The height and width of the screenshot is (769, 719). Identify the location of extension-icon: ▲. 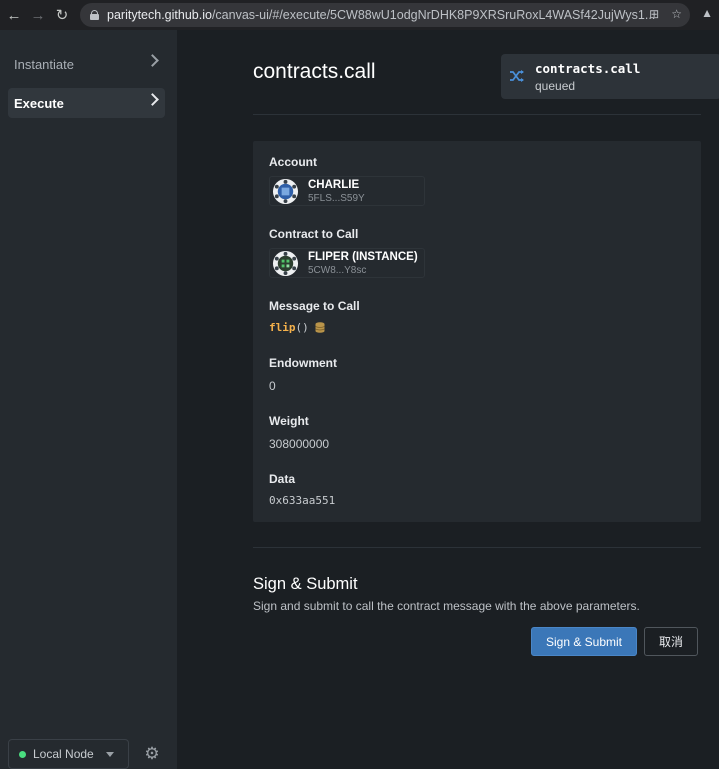
(707, 13).